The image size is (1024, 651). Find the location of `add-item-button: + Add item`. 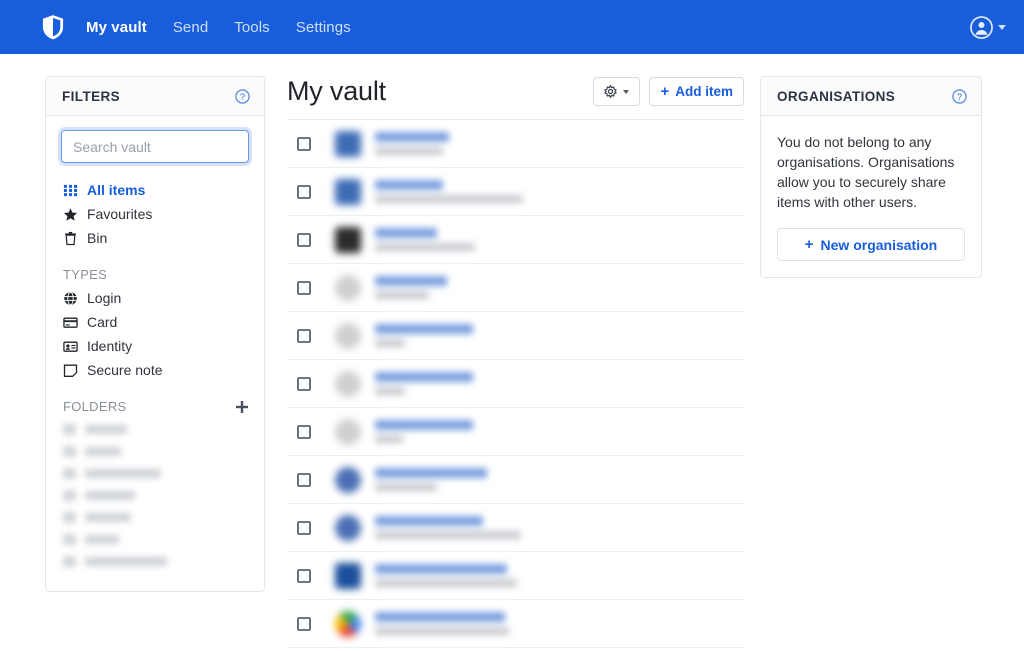

add-item-button: + Add item is located at coordinates (696, 91).